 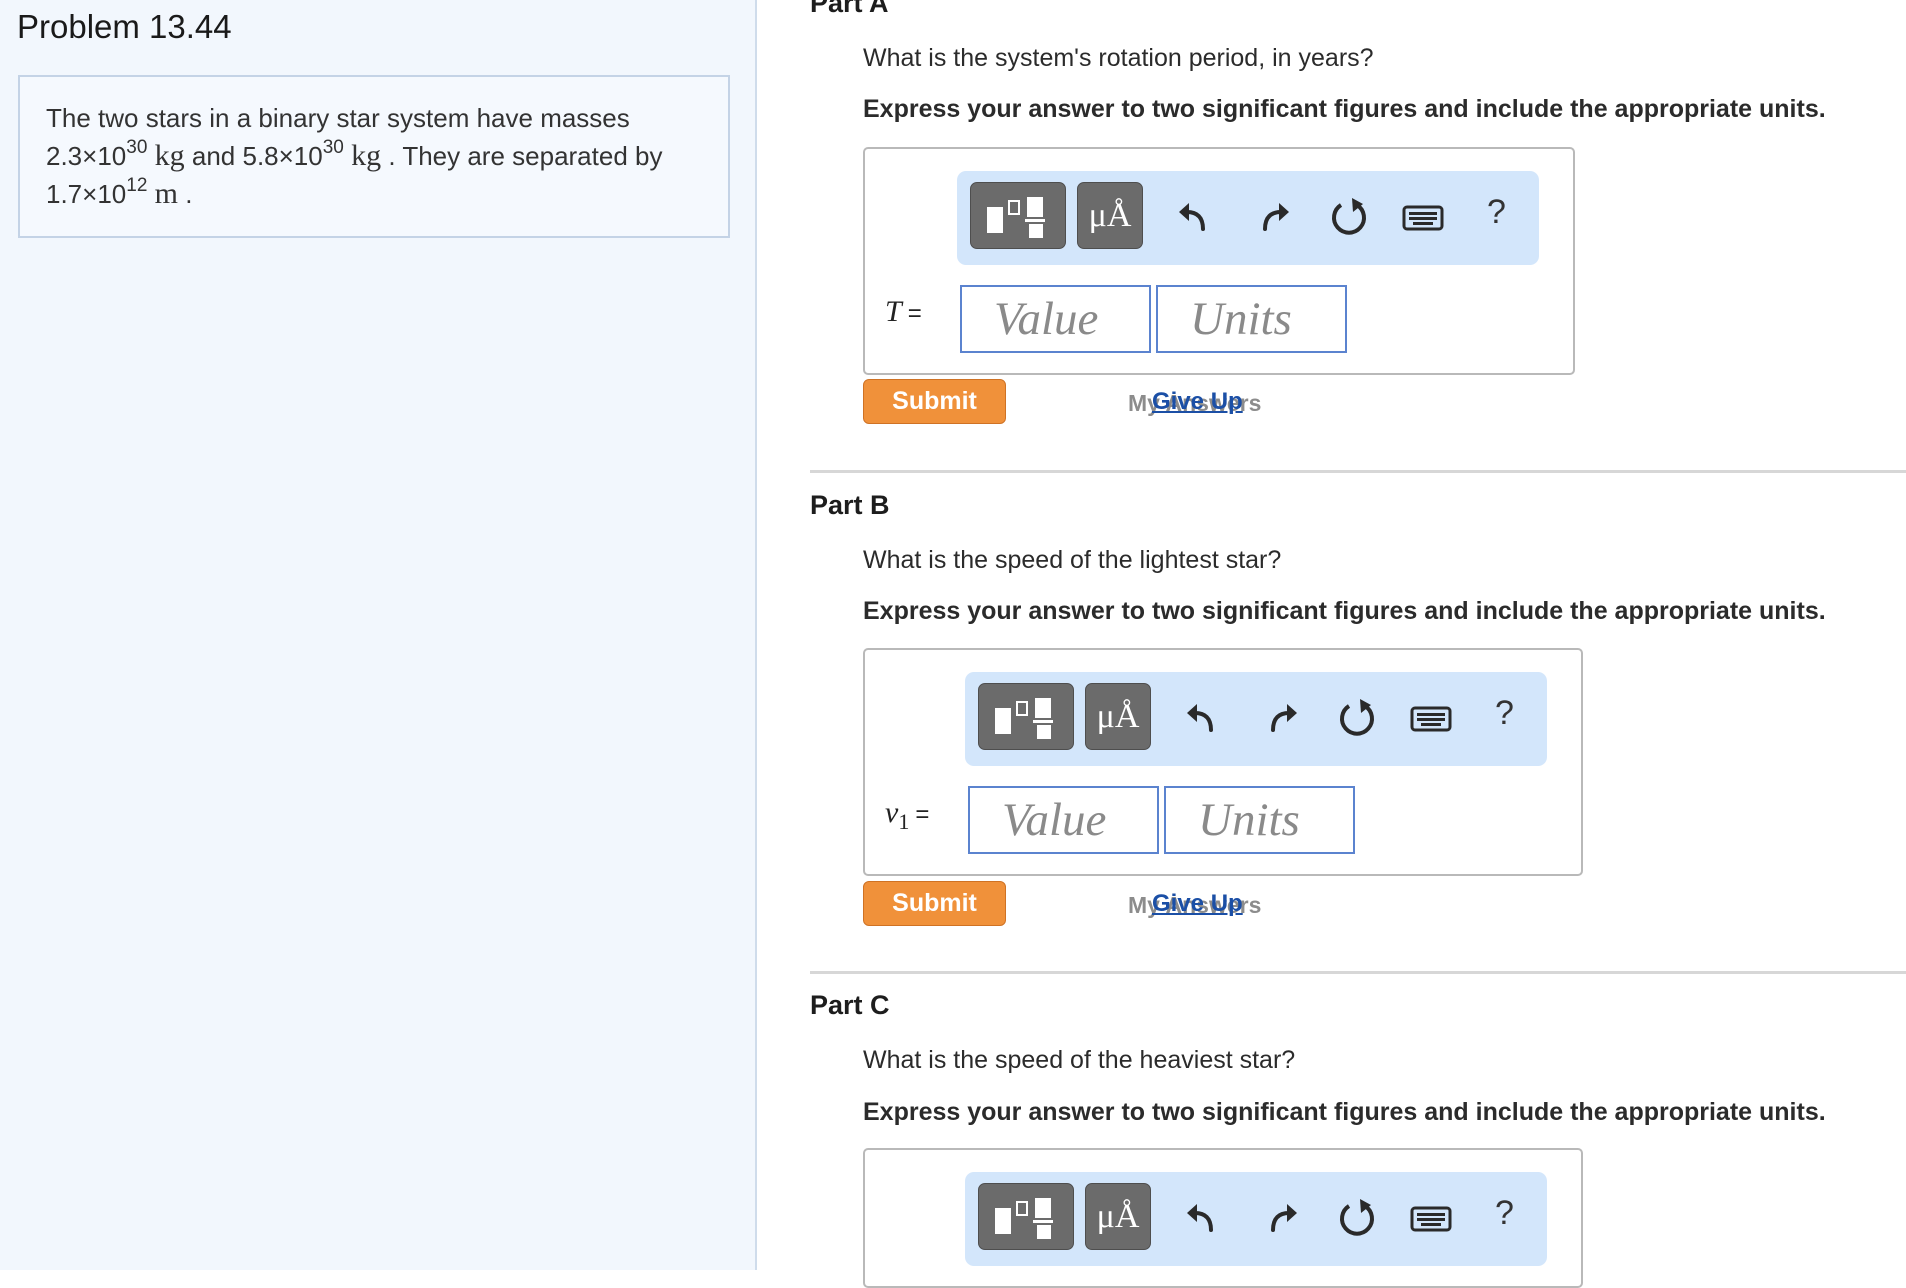 What do you see at coordinates (934, 903) in the screenshot?
I see `part-b-submit-button: Submit` at bounding box center [934, 903].